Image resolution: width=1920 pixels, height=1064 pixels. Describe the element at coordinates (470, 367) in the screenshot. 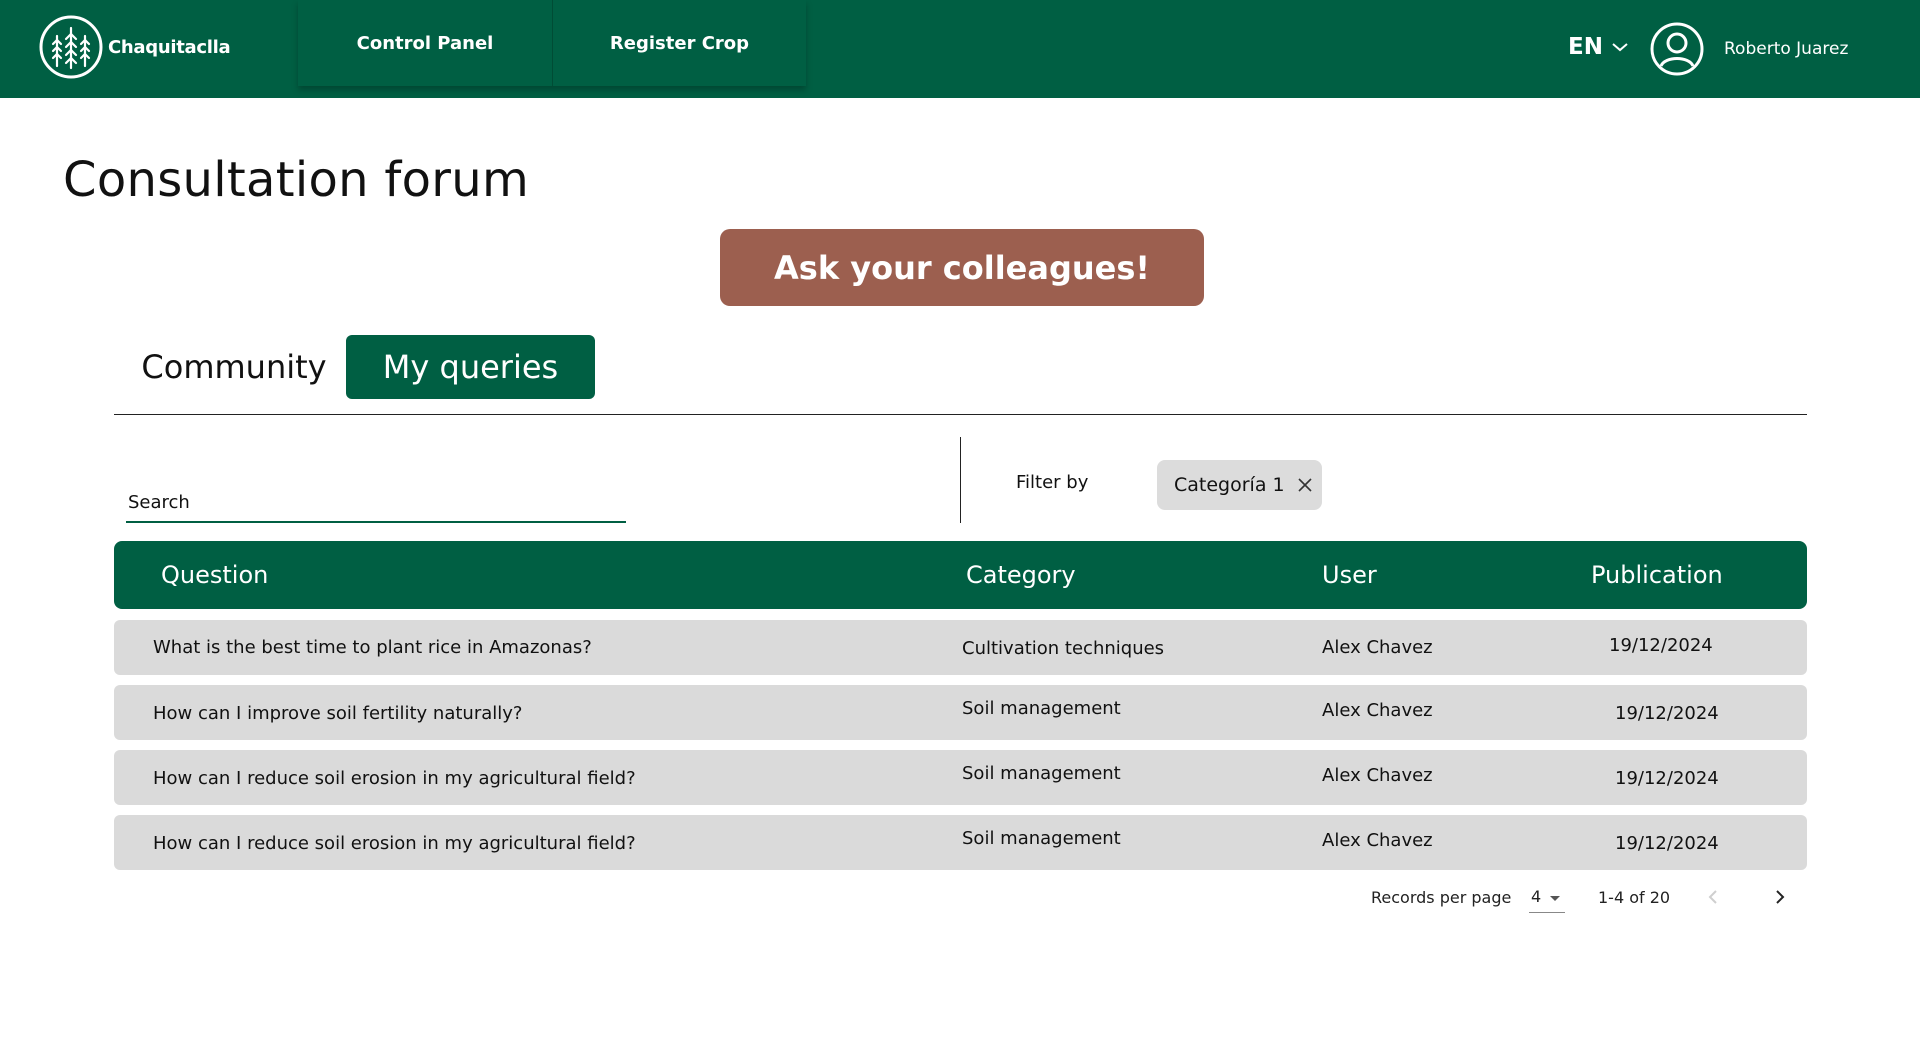

I see `tab-my-queries: My queries` at that location.